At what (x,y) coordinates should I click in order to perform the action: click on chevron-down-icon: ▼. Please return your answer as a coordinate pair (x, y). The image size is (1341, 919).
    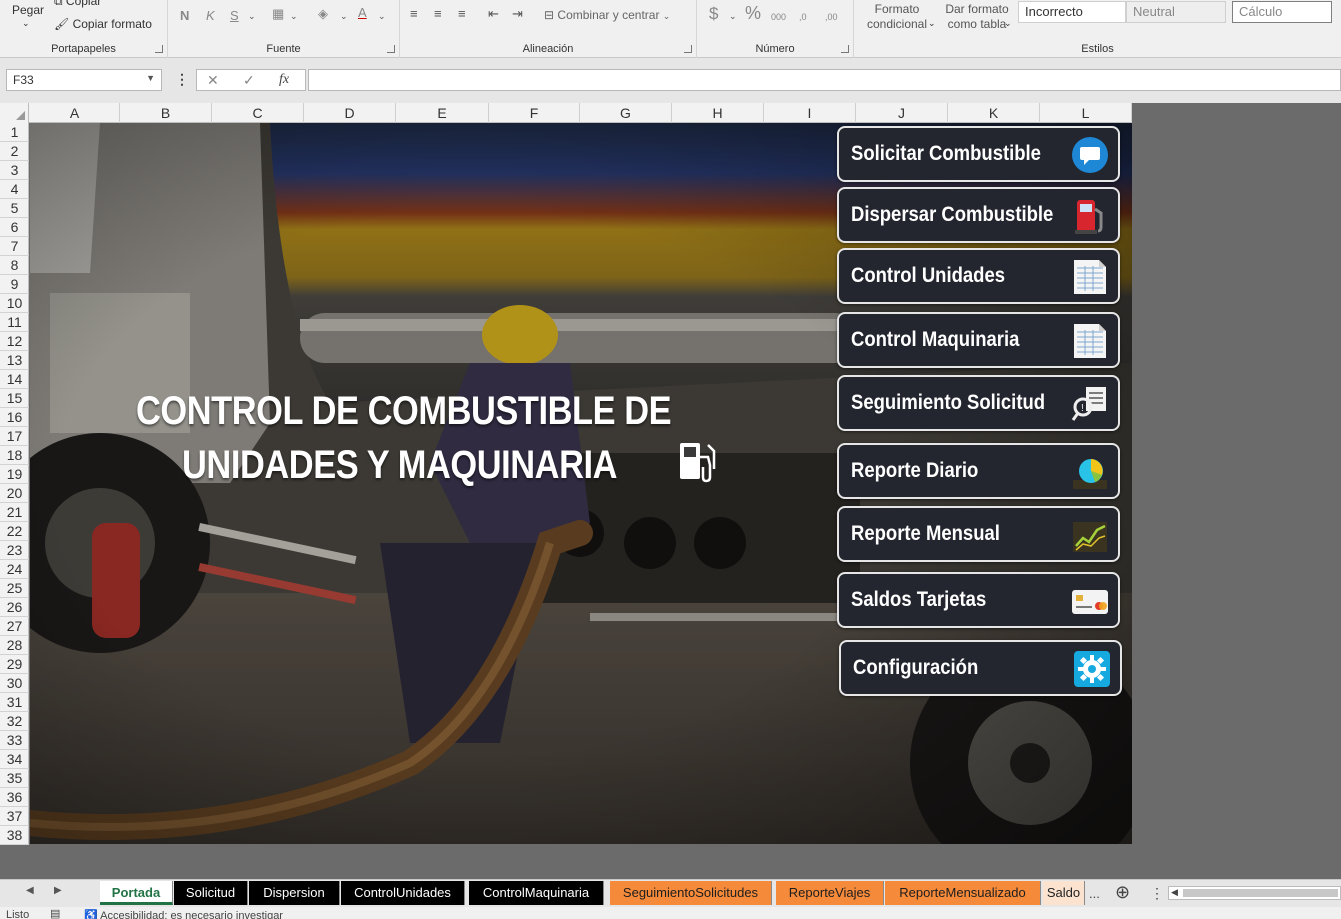
    Looking at the image, I should click on (150, 78).